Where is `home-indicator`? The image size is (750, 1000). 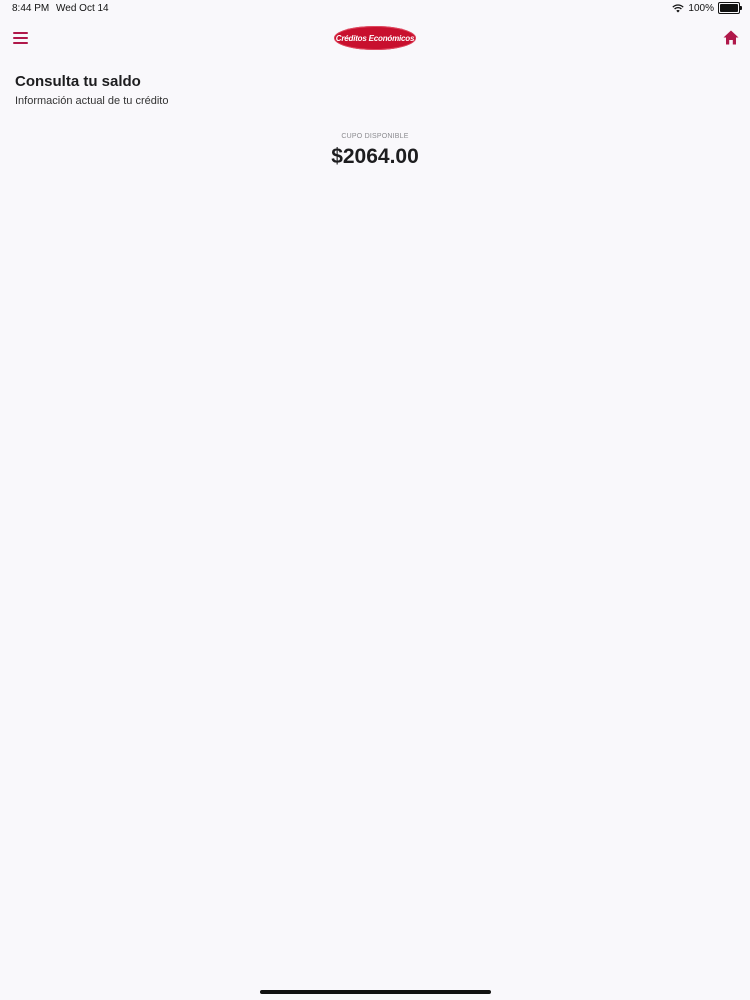
home-indicator is located at coordinates (375, 992).